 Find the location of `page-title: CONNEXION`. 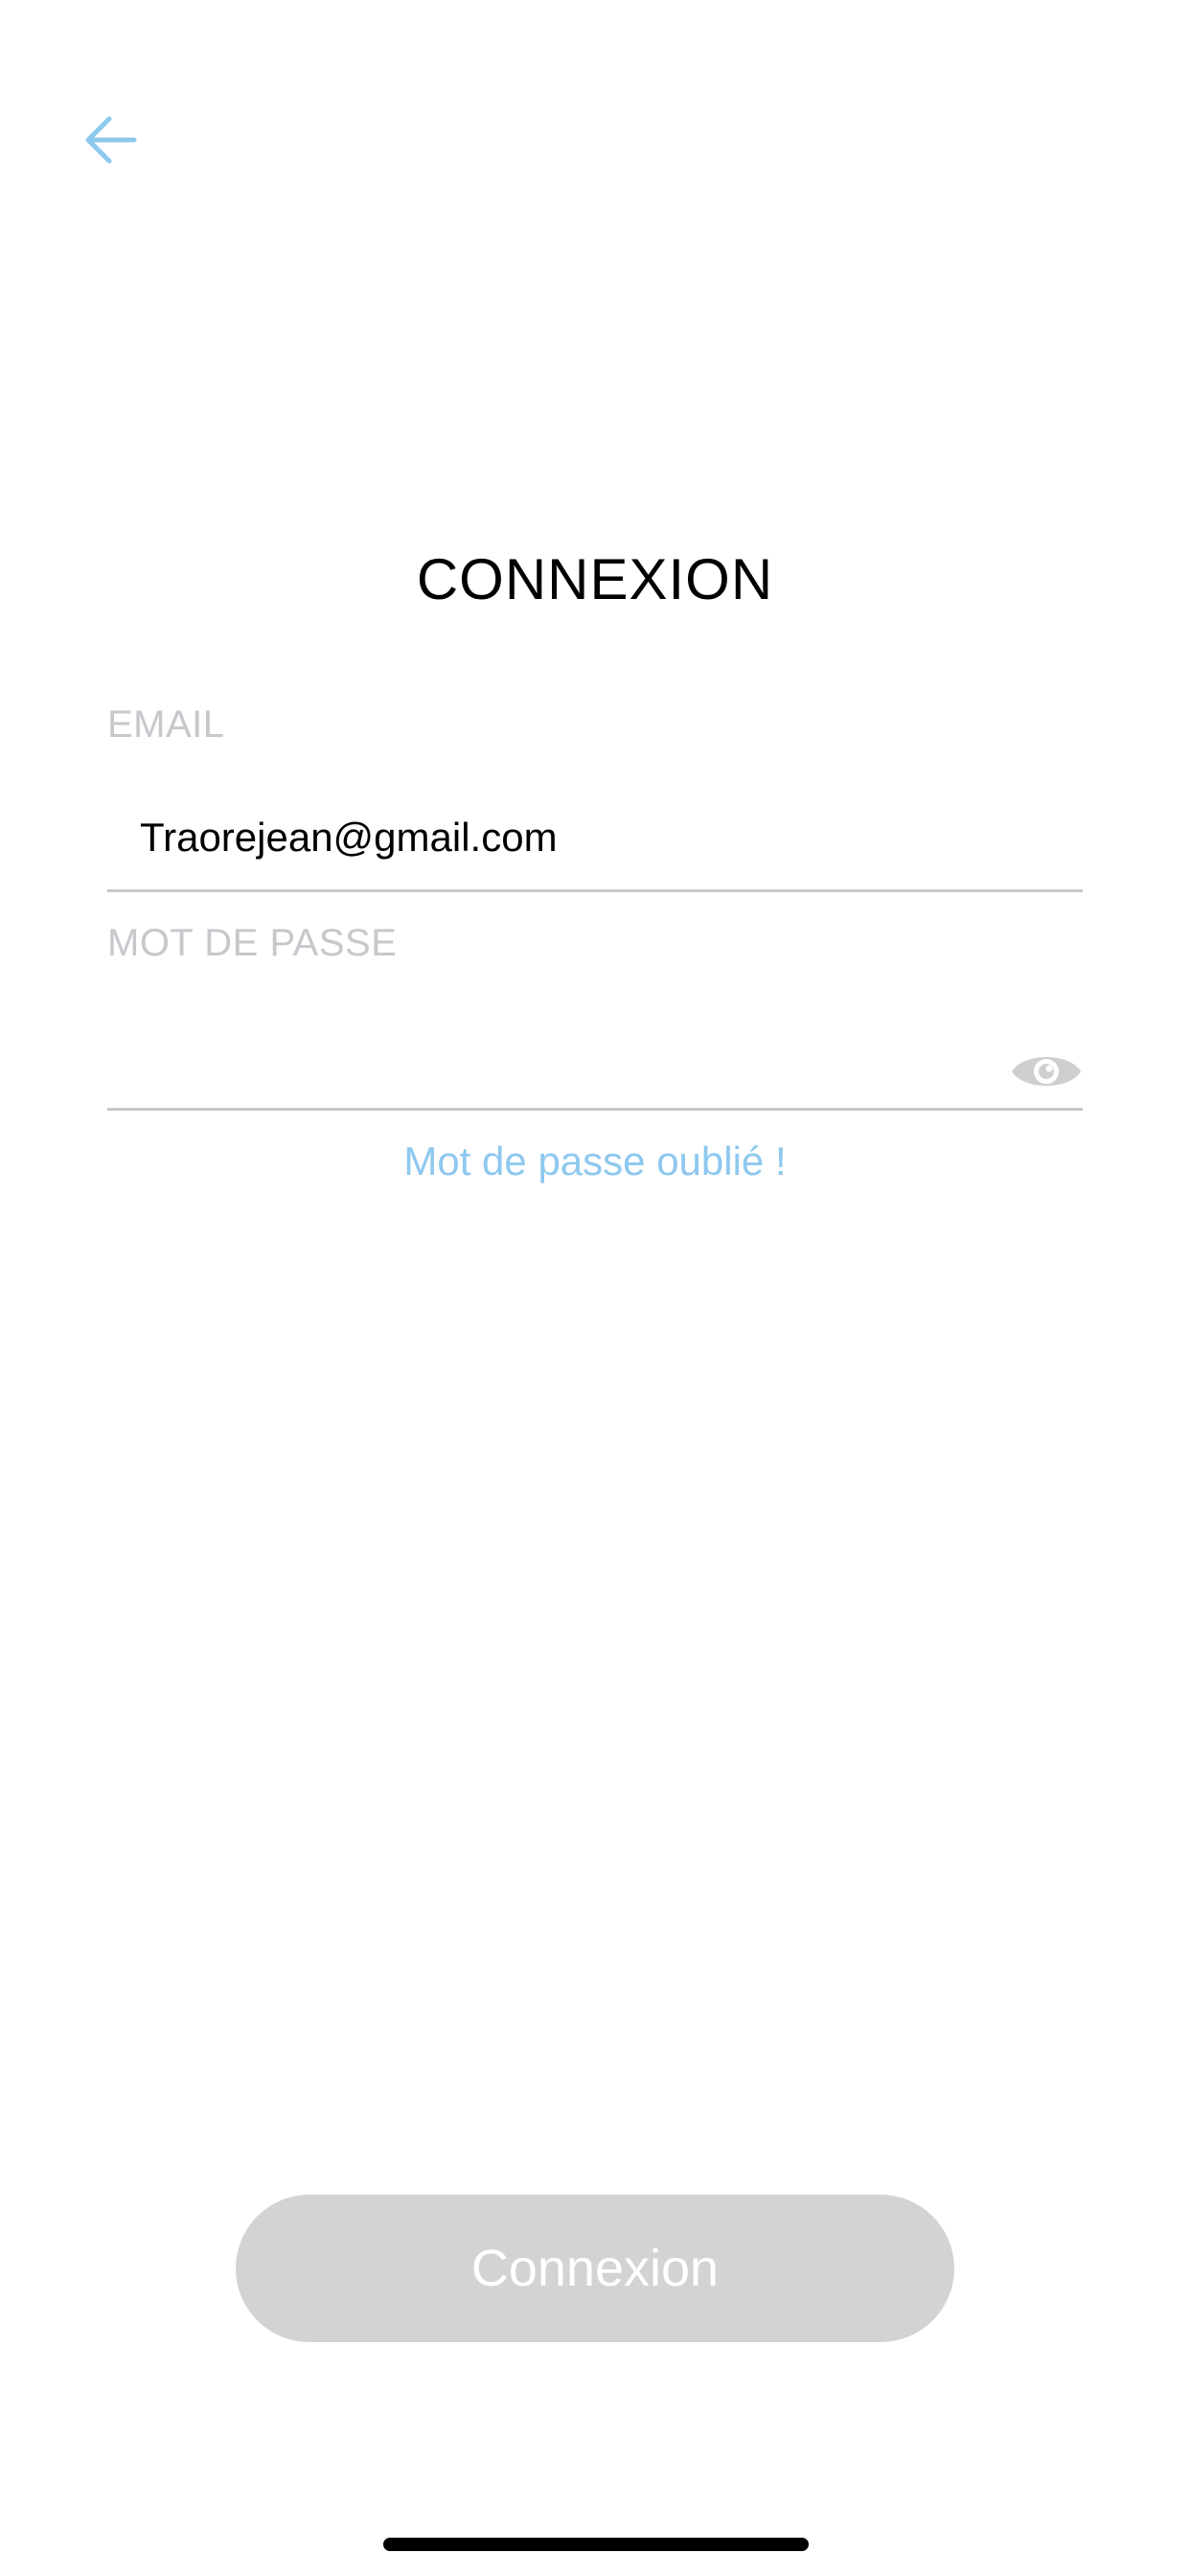

page-title: CONNEXION is located at coordinates (595, 579).